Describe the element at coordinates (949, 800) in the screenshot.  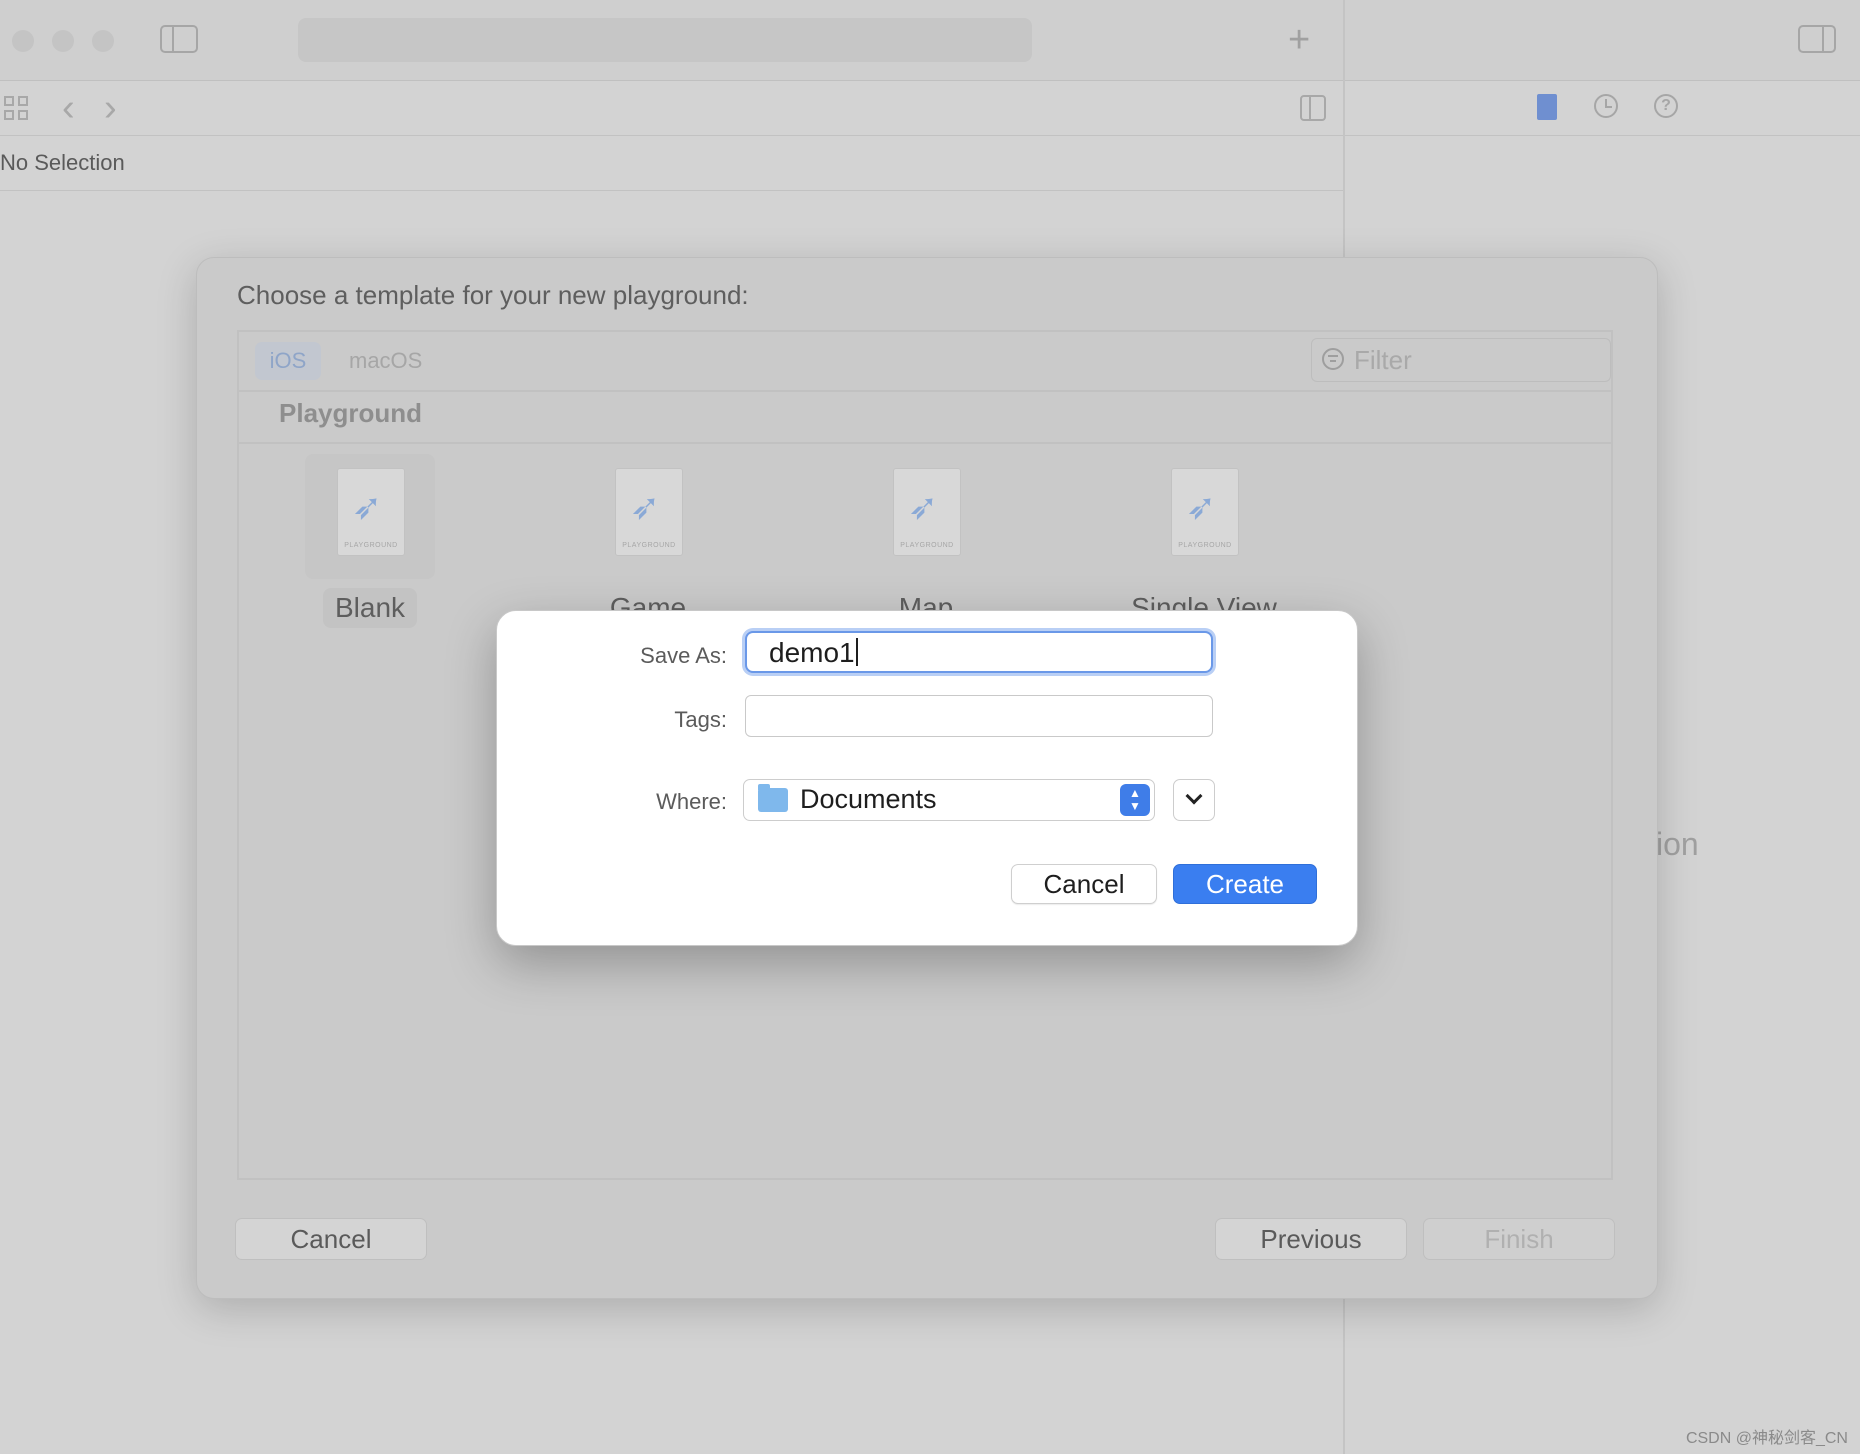
I see `where-popup: Documents ▲ ▼` at that location.